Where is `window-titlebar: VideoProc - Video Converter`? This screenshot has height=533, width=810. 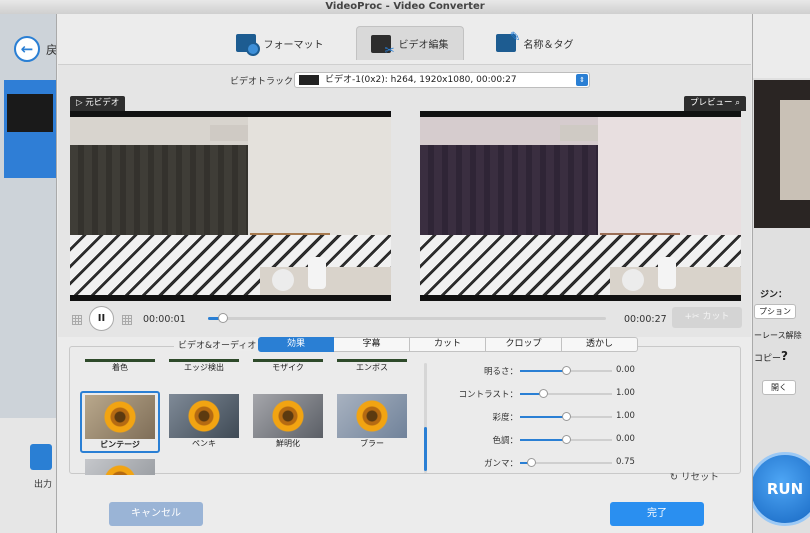 window-titlebar: VideoProc - Video Converter is located at coordinates (405, 7).